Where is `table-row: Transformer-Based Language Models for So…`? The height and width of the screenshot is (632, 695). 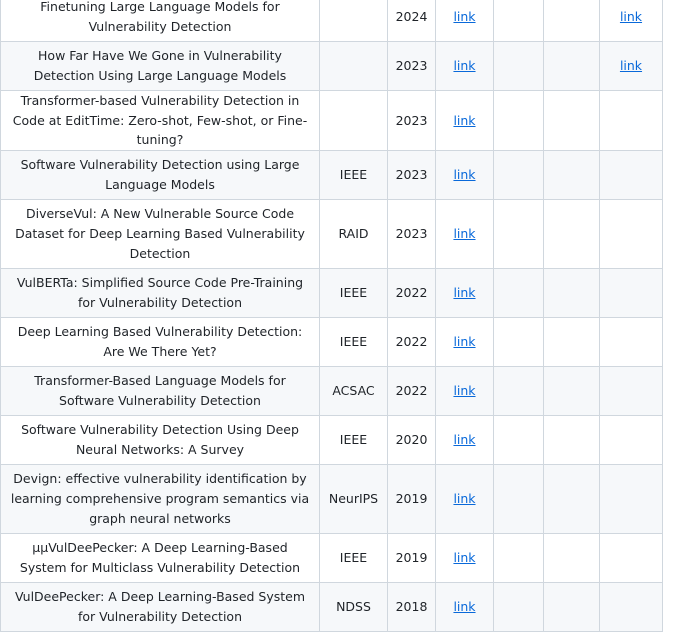
table-row: Transformer-Based Language Models for So… is located at coordinates (331, 390).